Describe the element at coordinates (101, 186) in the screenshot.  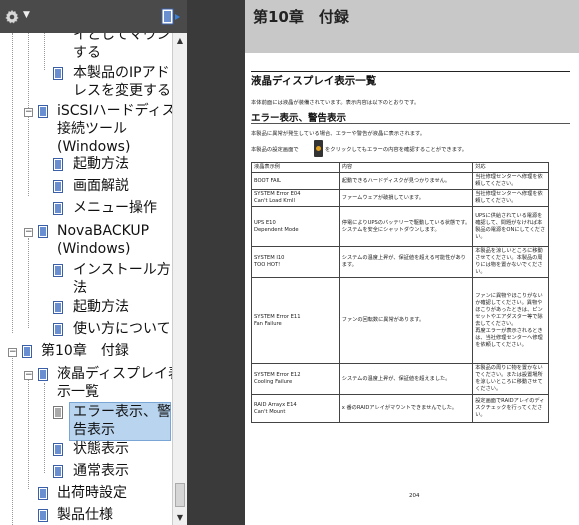
I see `bookmark-label: 画面解説` at that location.